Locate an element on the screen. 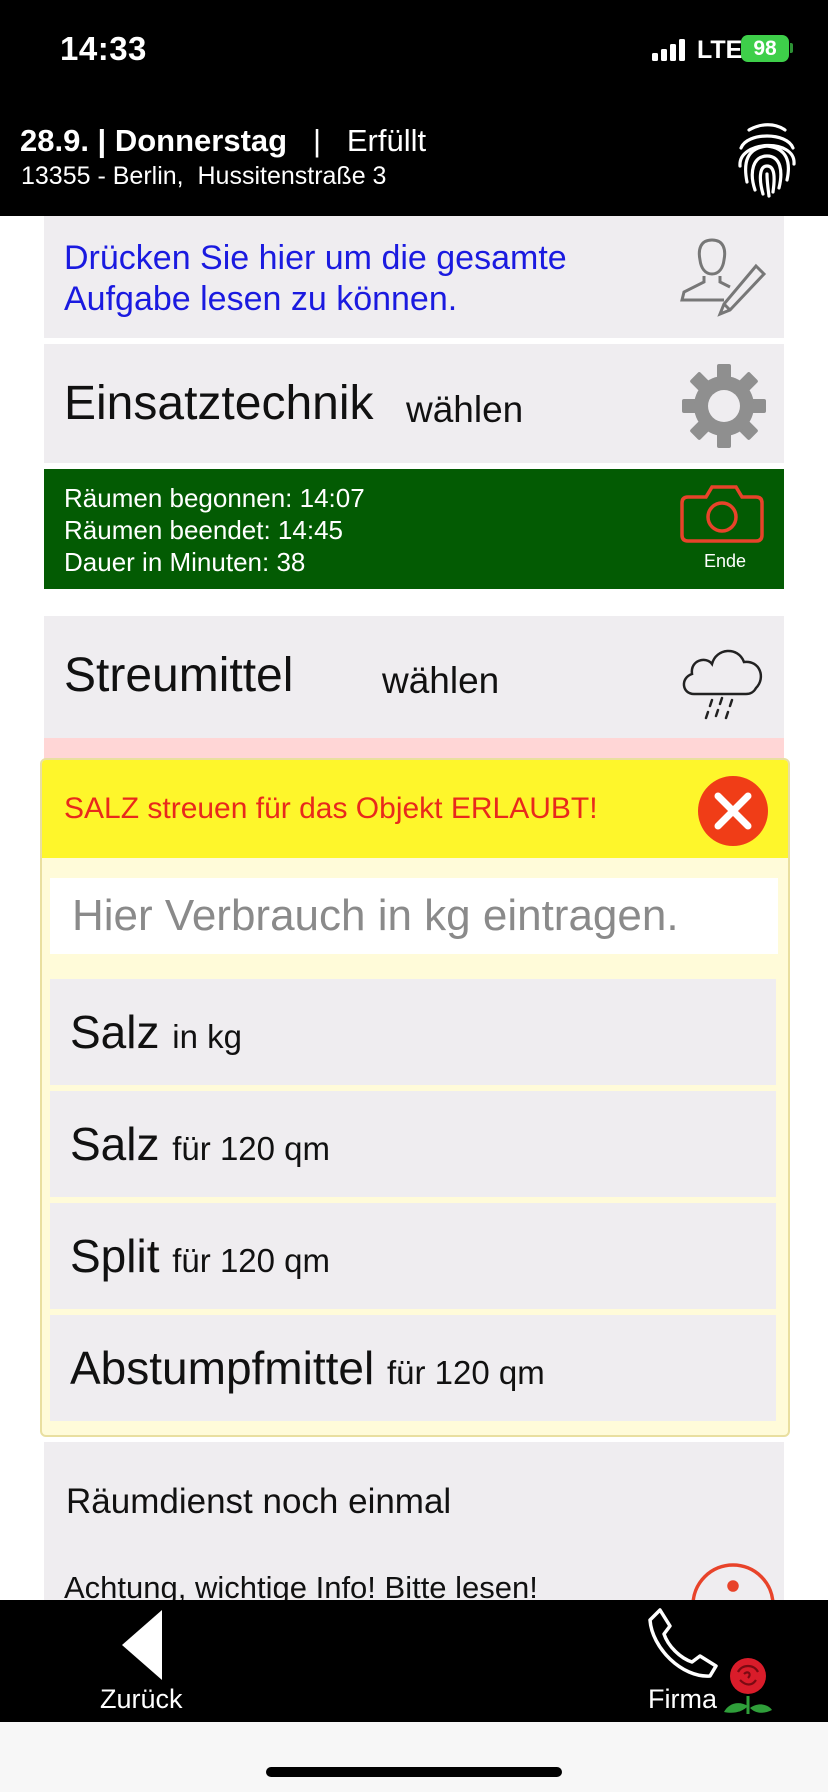 This screenshot has height=1792, width=828. phone-icon is located at coordinates (683, 1643).